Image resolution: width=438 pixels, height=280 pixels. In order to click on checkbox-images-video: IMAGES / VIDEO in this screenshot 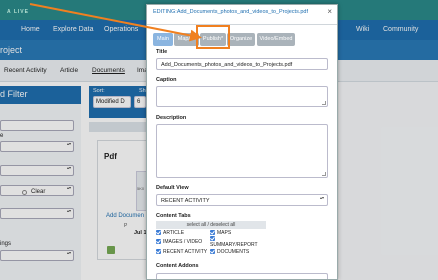, I will do `click(179, 242)`.